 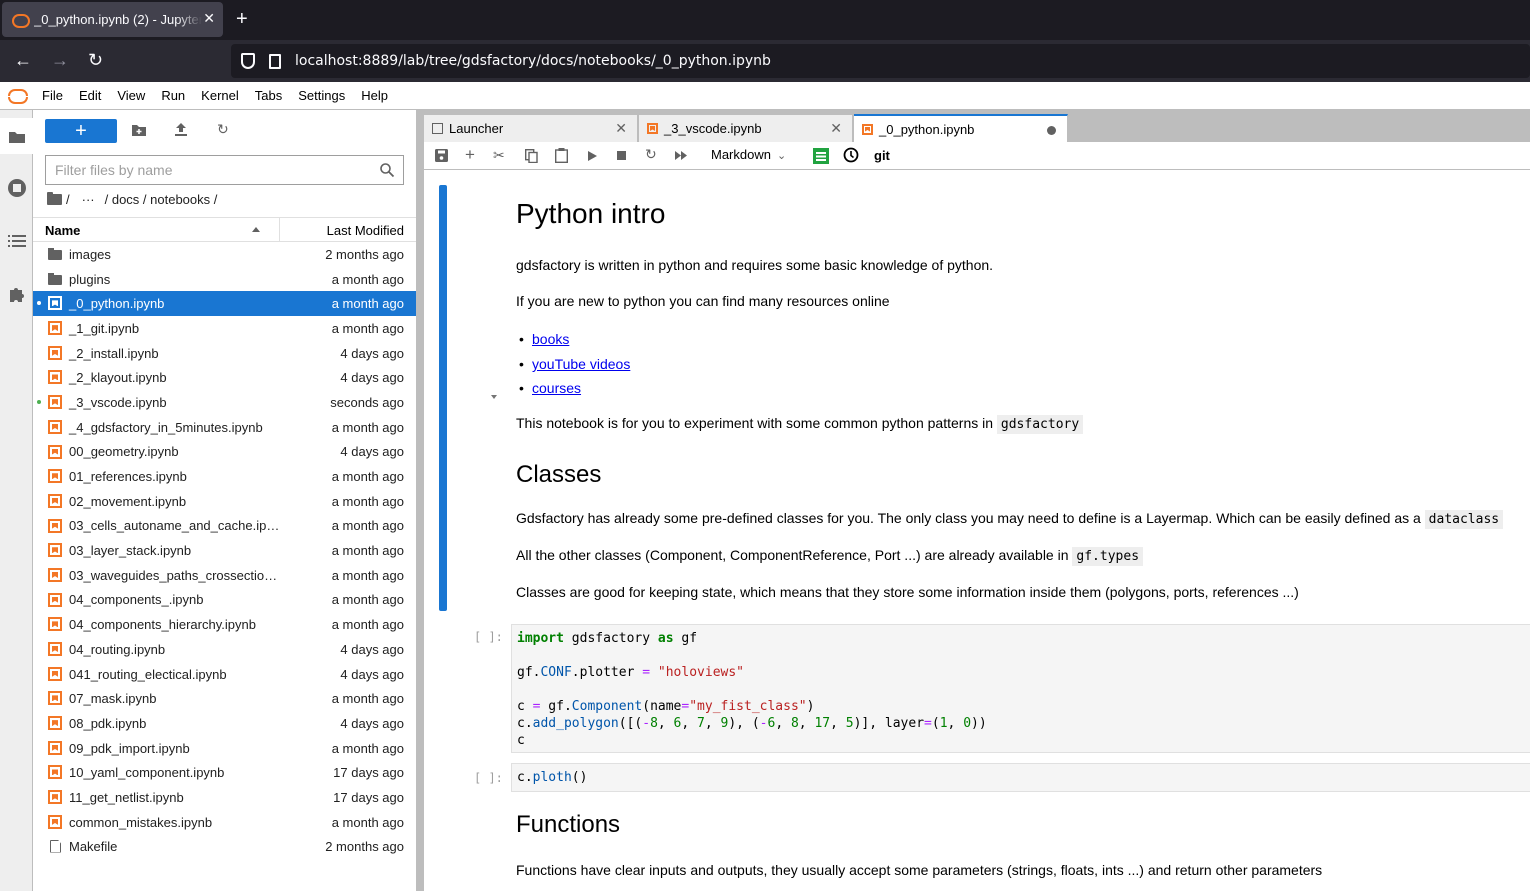 I want to click on file-name: 04_components_hierarchy.ipynb, so click(x=162, y=625).